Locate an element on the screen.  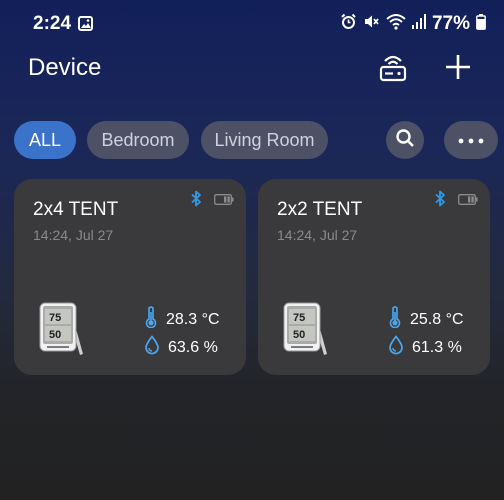
status-icons: 77% is located at coordinates (413, 24).